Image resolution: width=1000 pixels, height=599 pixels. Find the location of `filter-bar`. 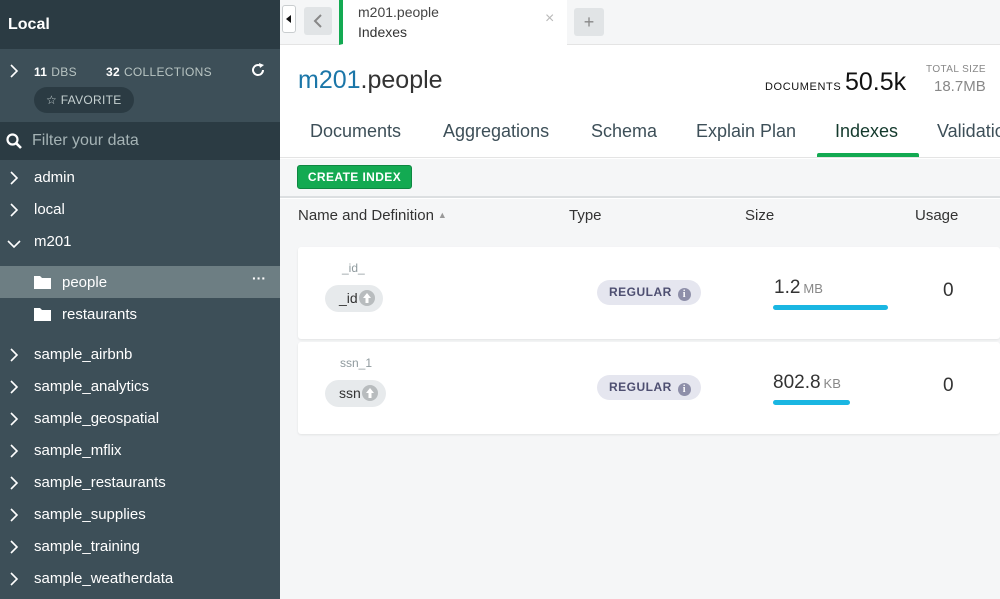

filter-bar is located at coordinates (140, 141).